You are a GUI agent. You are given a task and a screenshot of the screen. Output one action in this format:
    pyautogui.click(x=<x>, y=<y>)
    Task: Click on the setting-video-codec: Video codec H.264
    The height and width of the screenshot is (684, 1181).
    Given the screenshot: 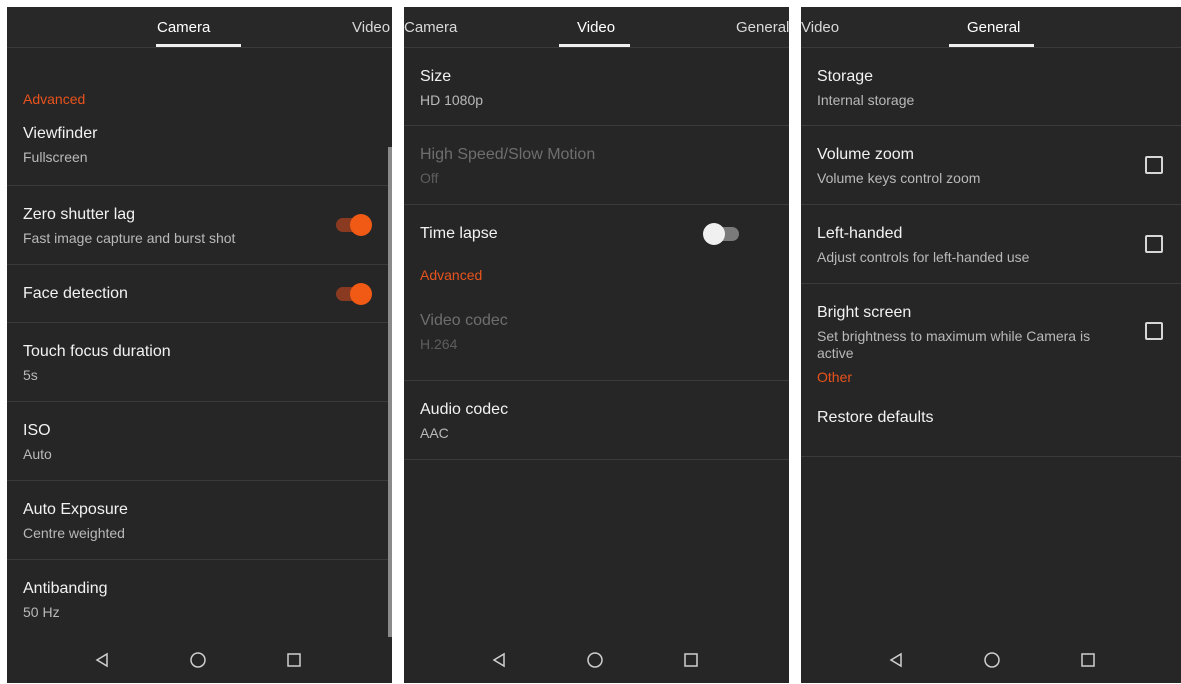 What is the action you would take?
    pyautogui.click(x=596, y=332)
    